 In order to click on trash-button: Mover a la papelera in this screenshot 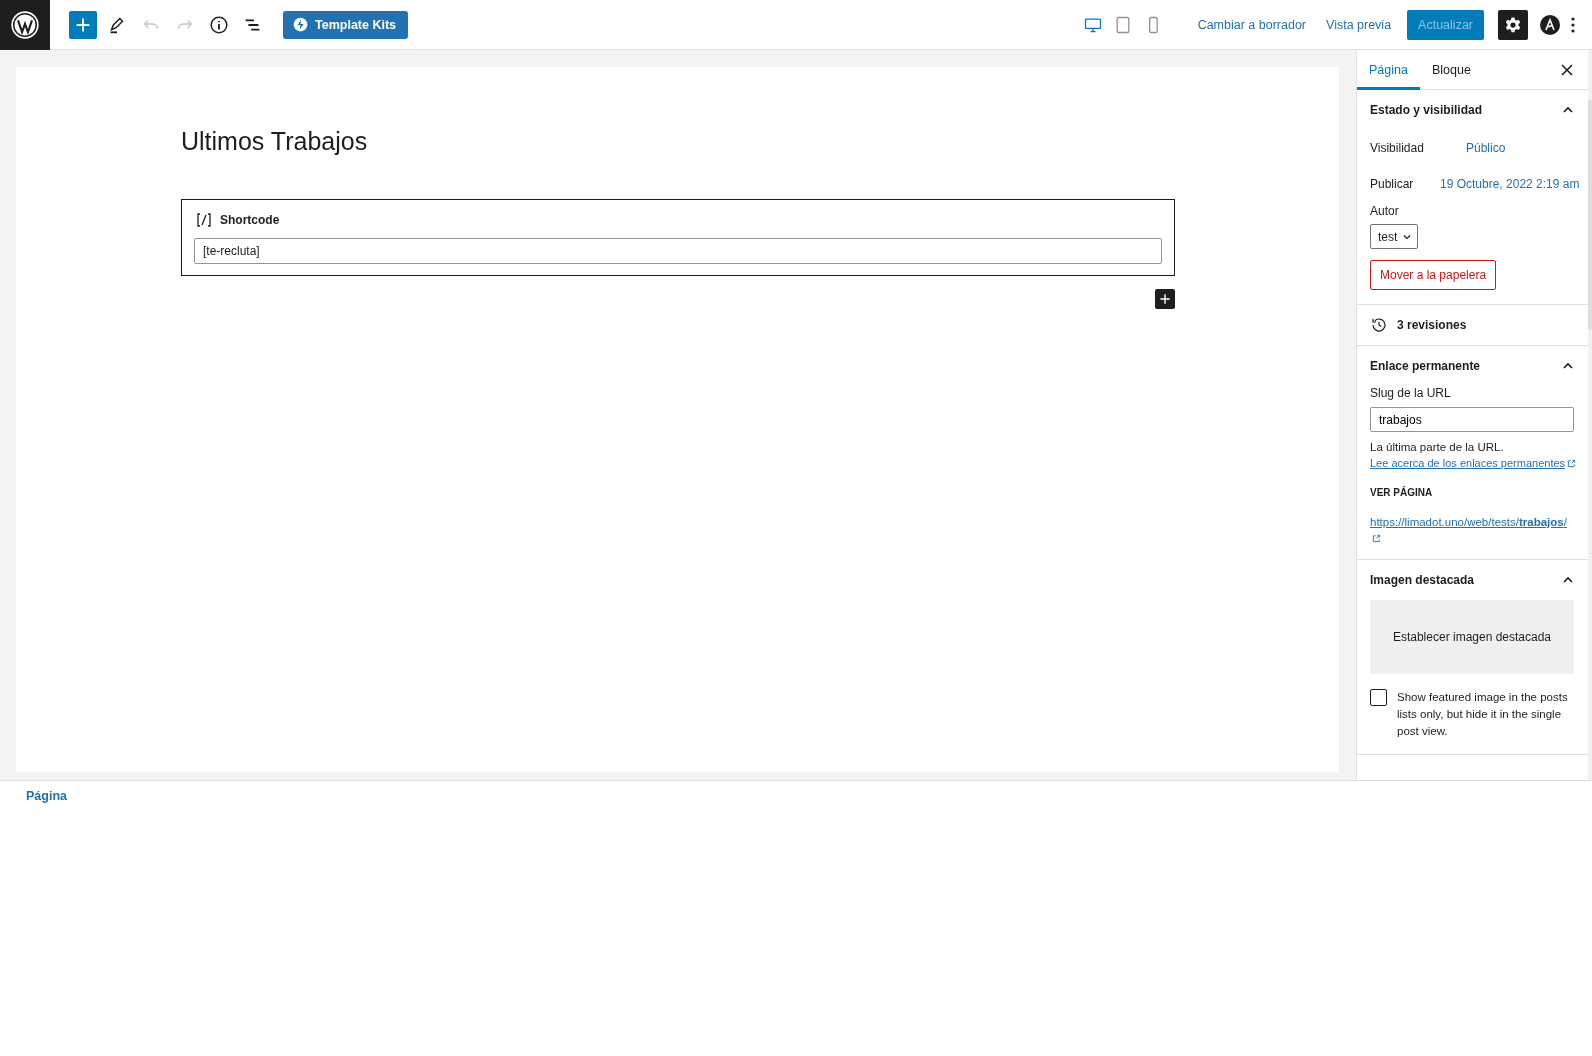, I will do `click(1433, 275)`.